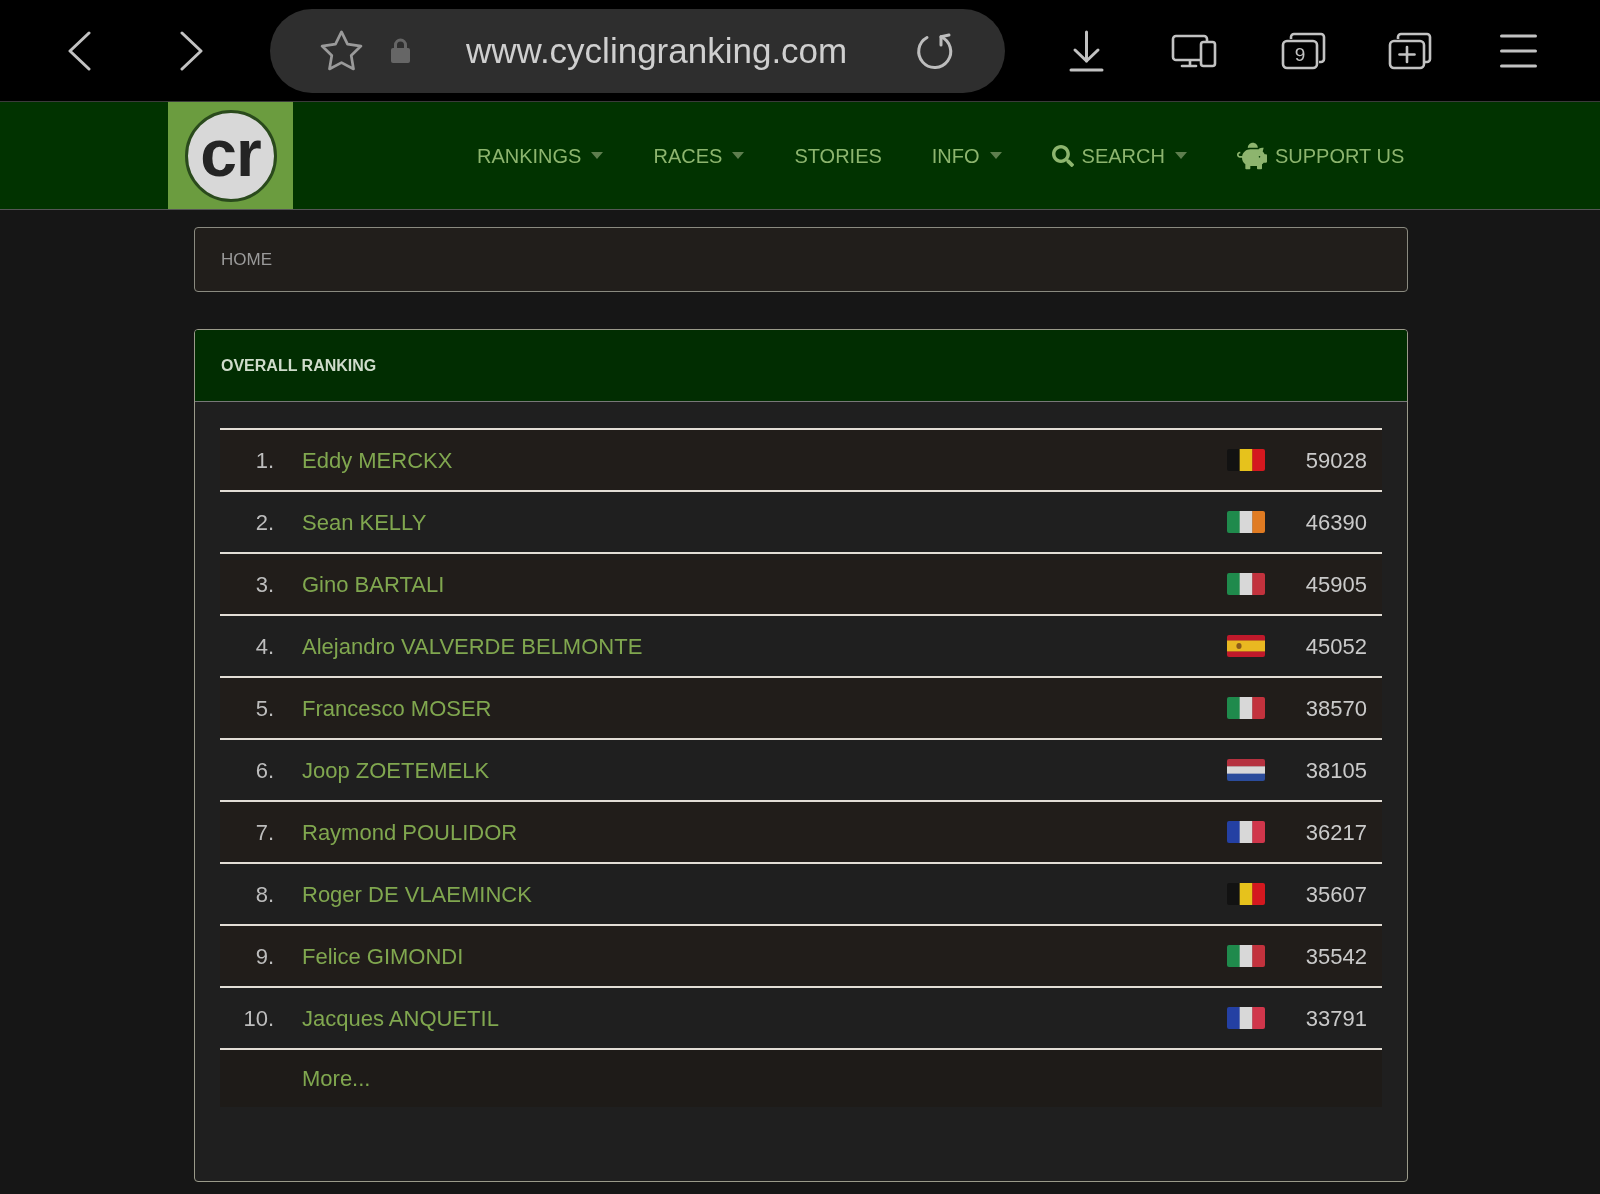  Describe the element at coordinates (258, 1018) in the screenshot. I see `rank-number: 10.` at that location.